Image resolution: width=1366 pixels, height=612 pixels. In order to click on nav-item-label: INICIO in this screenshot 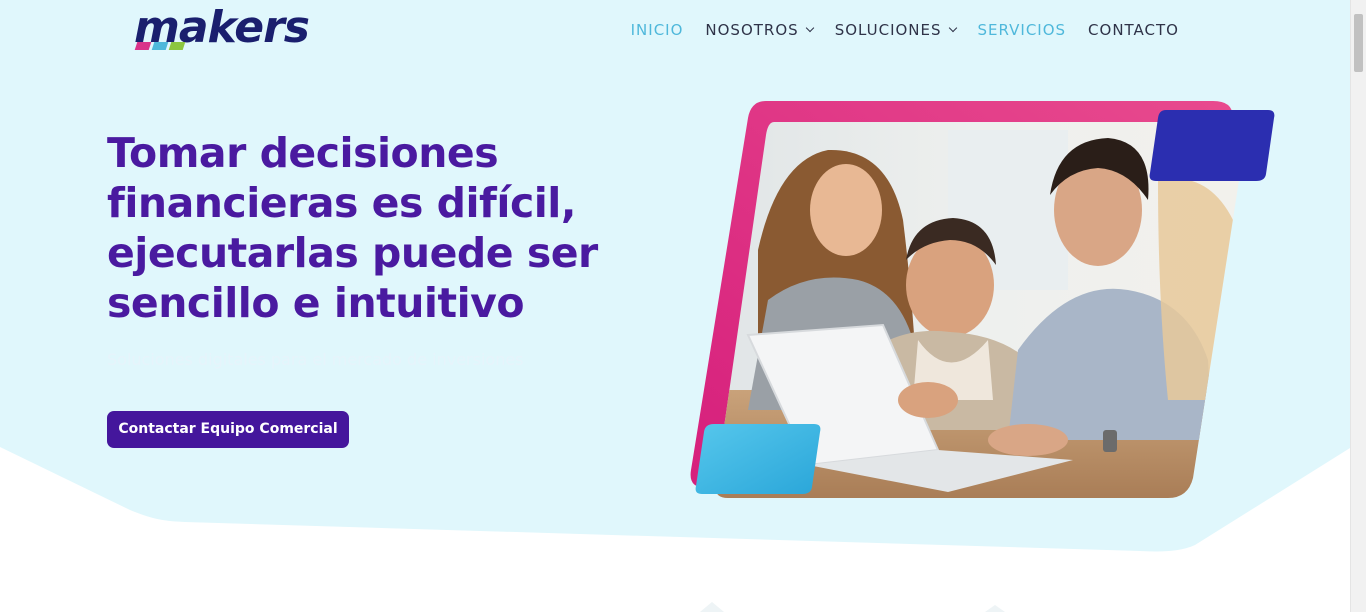, I will do `click(657, 30)`.